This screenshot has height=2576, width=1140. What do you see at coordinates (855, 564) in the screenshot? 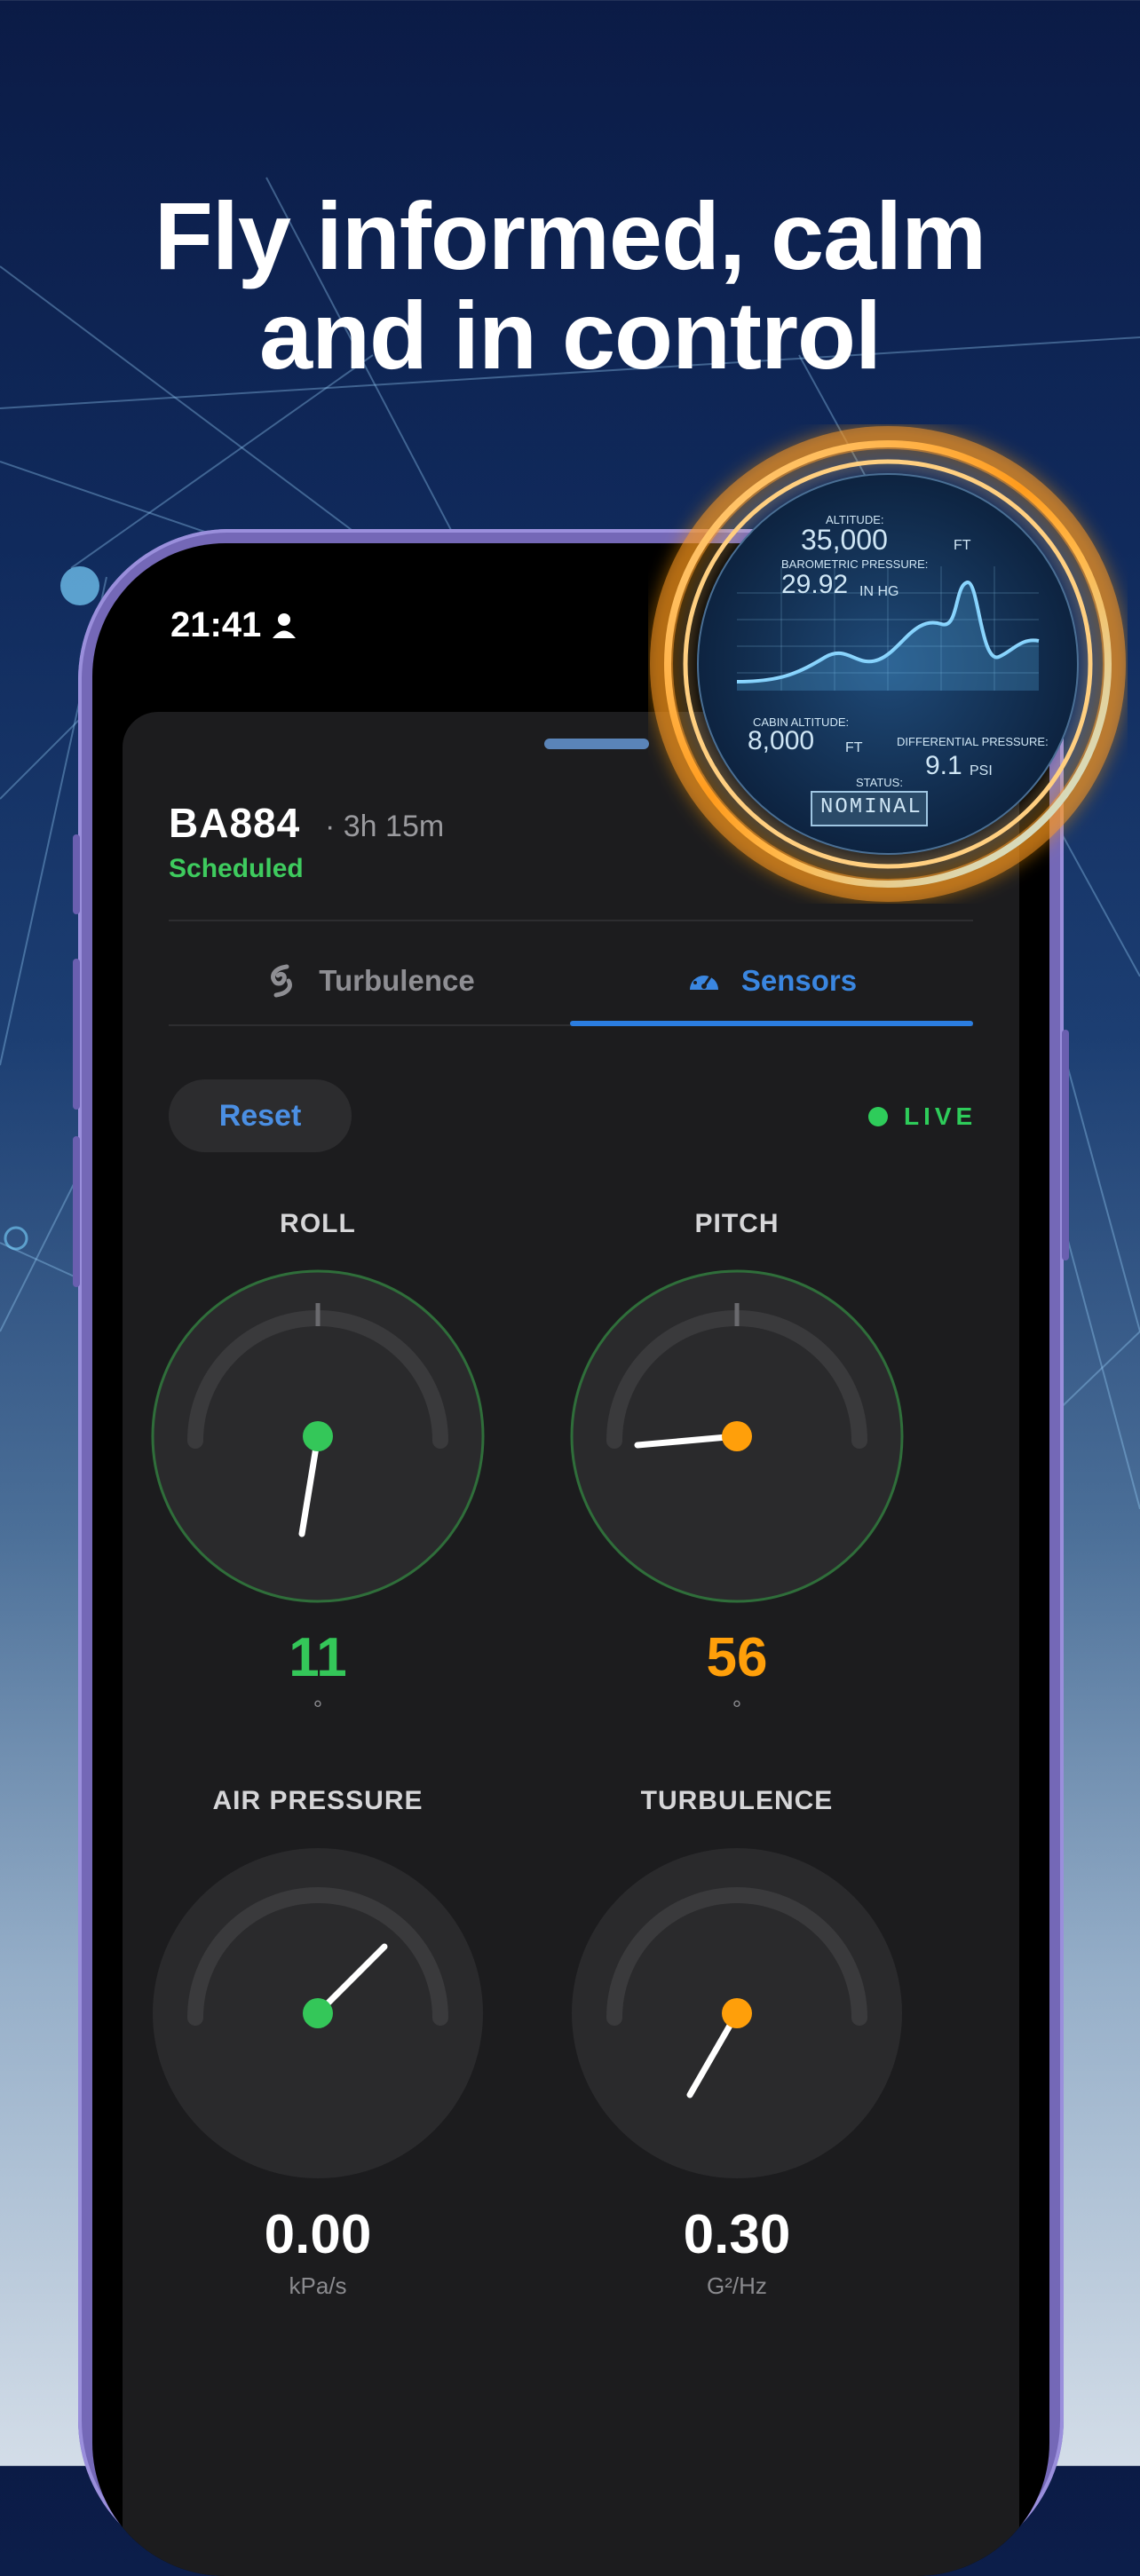
I see `barometric-label: BAROMETRIC PRESSURE:` at bounding box center [855, 564].